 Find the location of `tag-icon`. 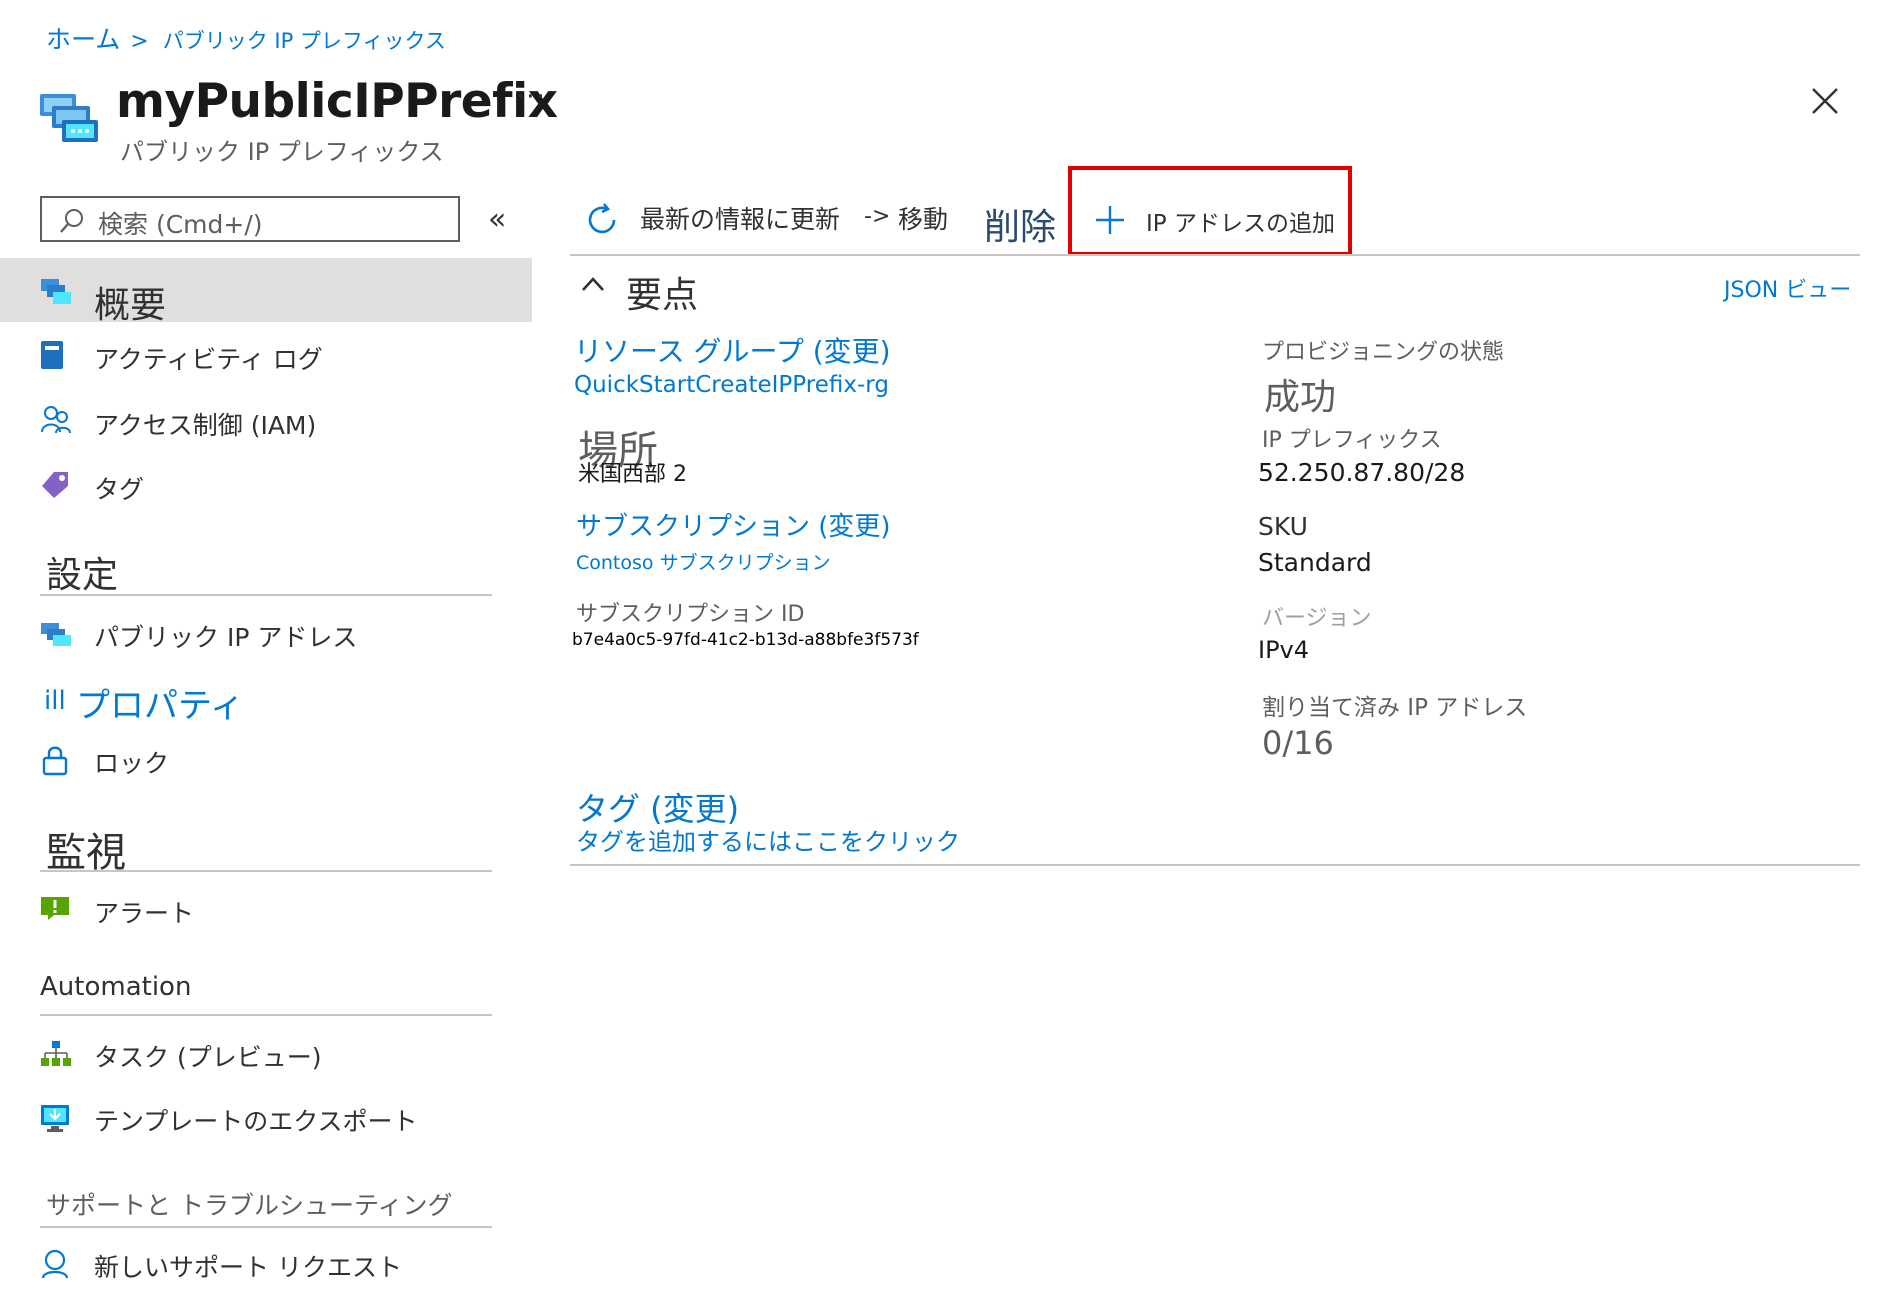

tag-icon is located at coordinates (55, 485).